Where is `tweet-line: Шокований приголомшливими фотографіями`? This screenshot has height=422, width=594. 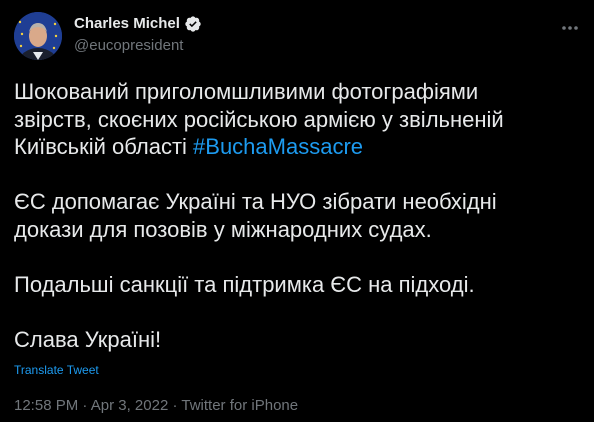
tweet-line: Шокований приголомшливими фотографіями is located at coordinates (246, 91).